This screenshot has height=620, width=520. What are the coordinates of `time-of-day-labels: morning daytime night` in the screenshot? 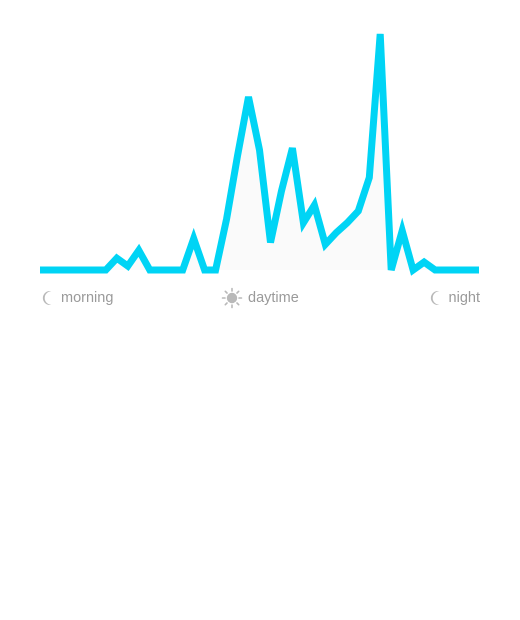 It's located at (260, 298).